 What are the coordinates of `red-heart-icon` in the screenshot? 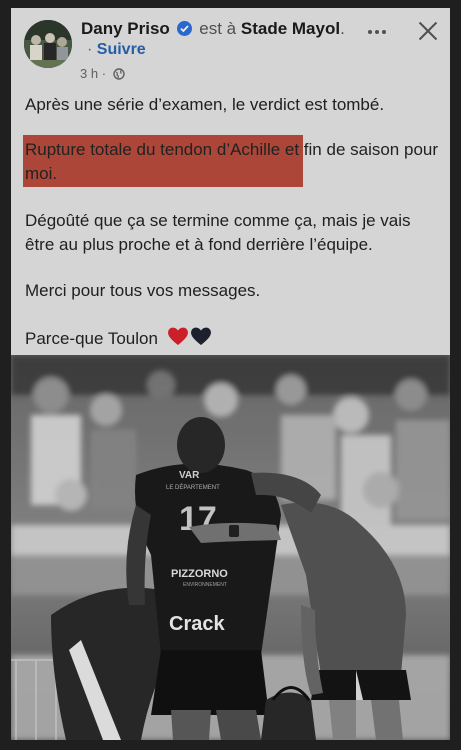 It's located at (177, 336).